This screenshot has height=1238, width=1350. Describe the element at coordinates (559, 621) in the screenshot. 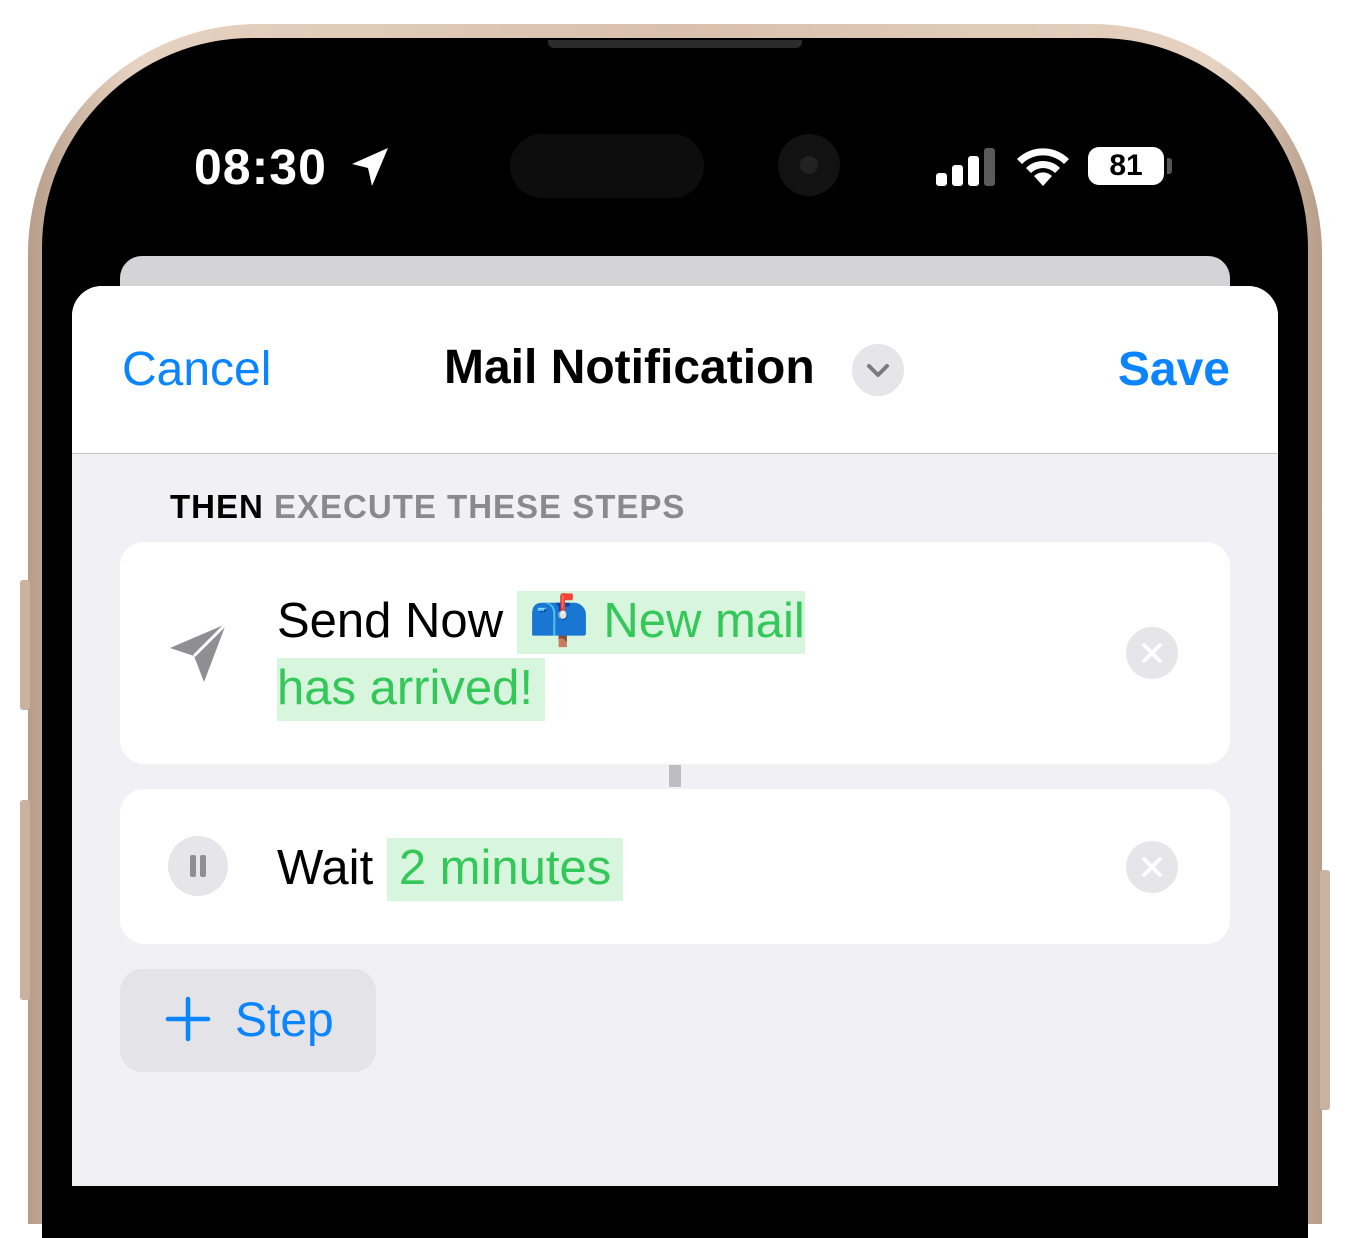

I see `mailbox-emoji: 📫` at that location.